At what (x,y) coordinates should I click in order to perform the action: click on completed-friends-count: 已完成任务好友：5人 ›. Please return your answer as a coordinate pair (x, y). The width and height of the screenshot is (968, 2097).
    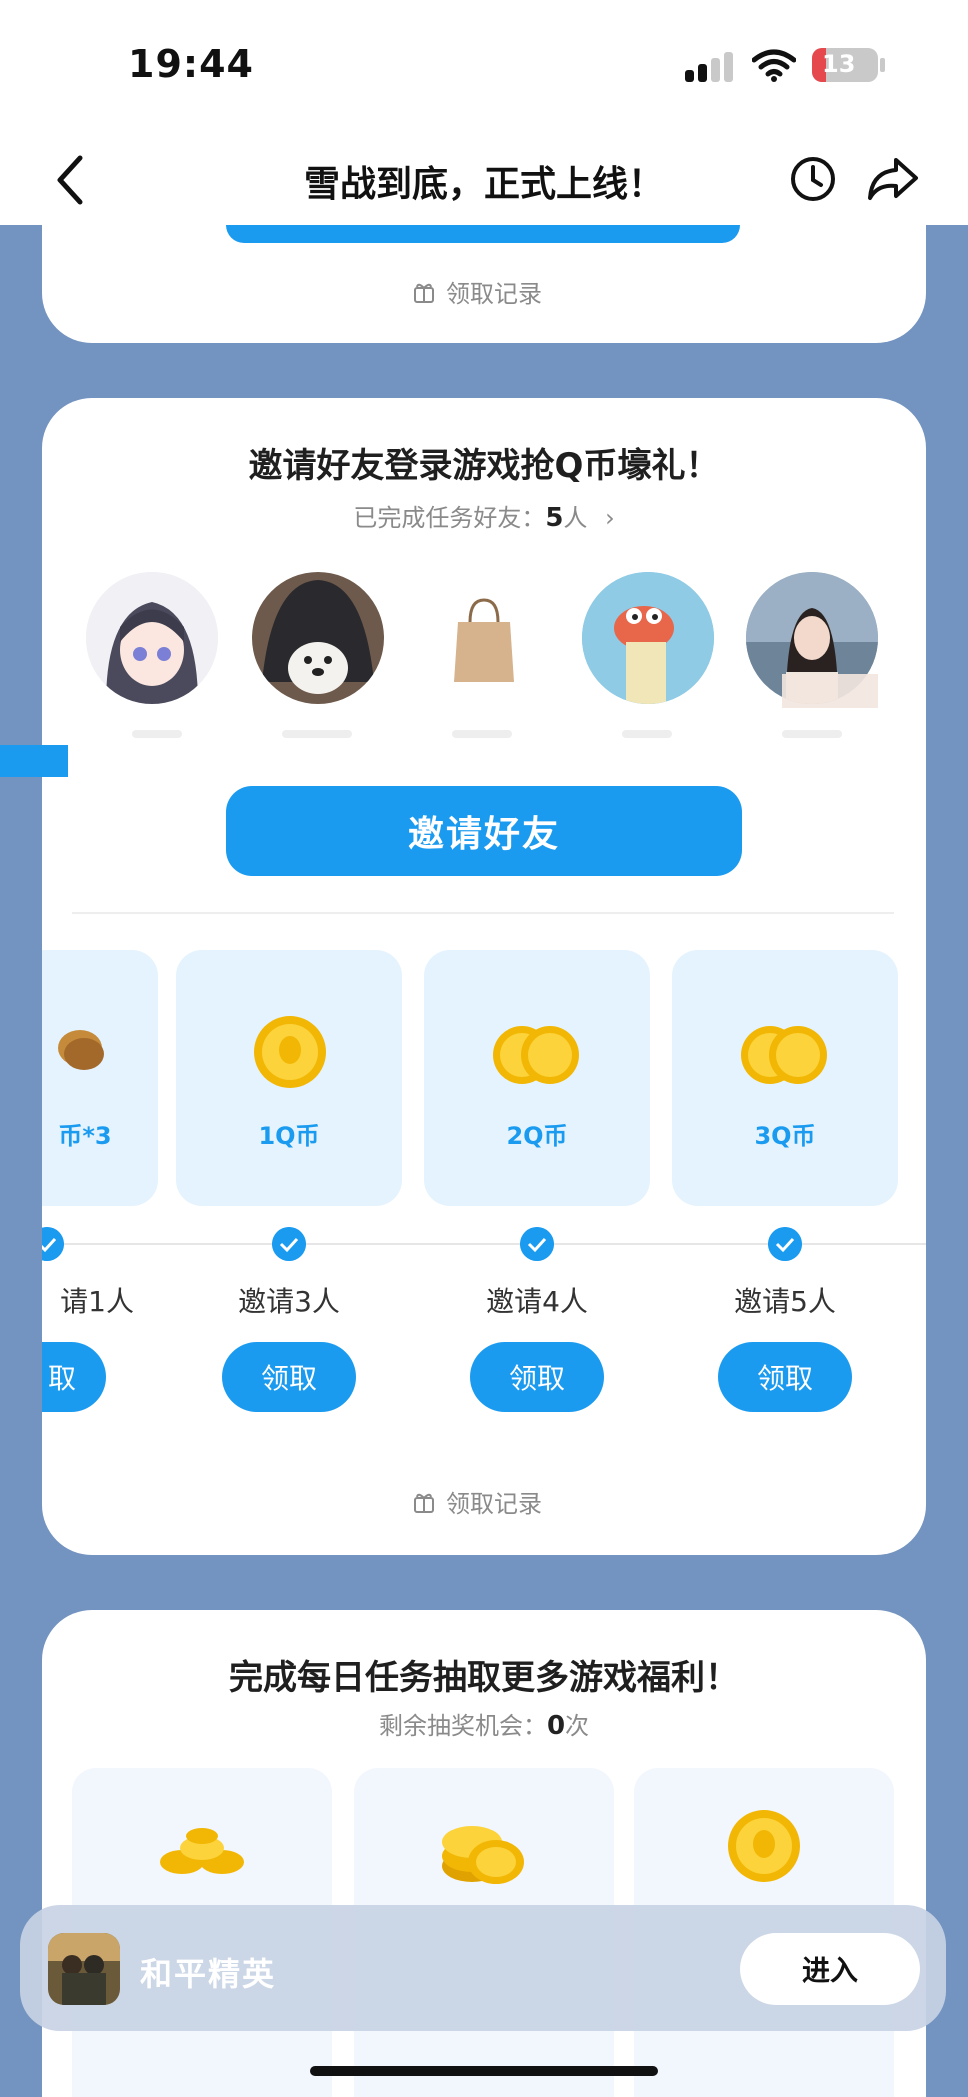
    Looking at the image, I should click on (484, 515).